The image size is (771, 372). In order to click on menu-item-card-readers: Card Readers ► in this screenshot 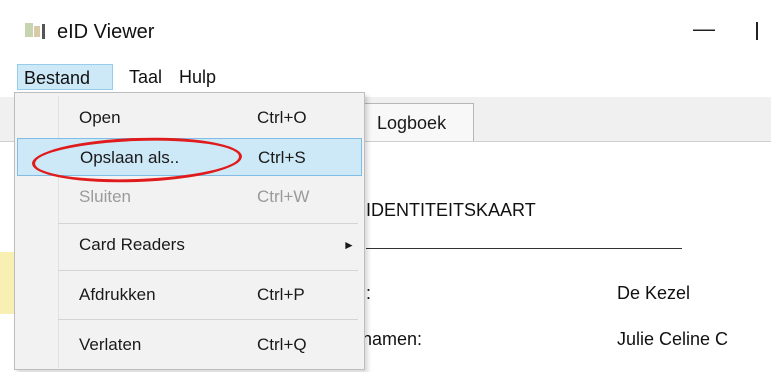, I will do `click(189, 245)`.